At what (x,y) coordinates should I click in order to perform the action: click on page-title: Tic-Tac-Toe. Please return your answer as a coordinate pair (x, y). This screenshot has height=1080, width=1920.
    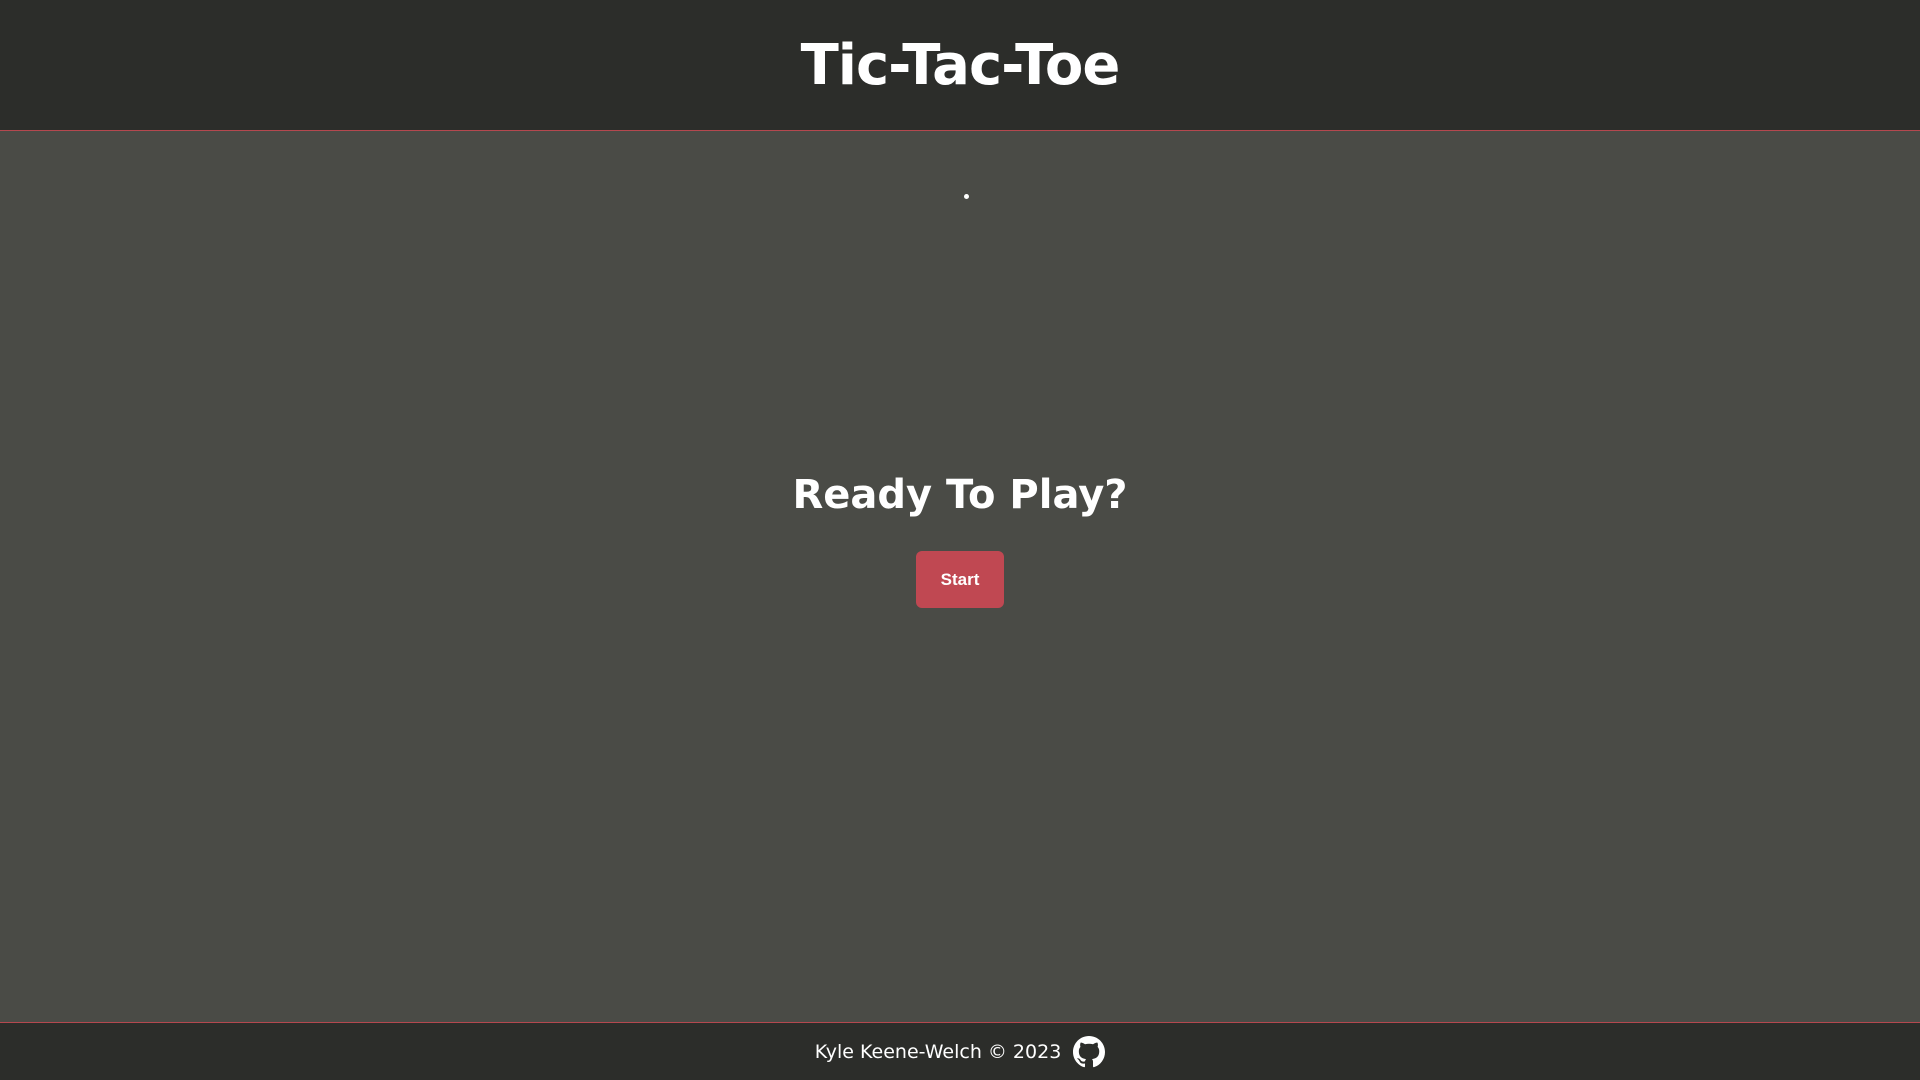
    Looking at the image, I should click on (960, 65).